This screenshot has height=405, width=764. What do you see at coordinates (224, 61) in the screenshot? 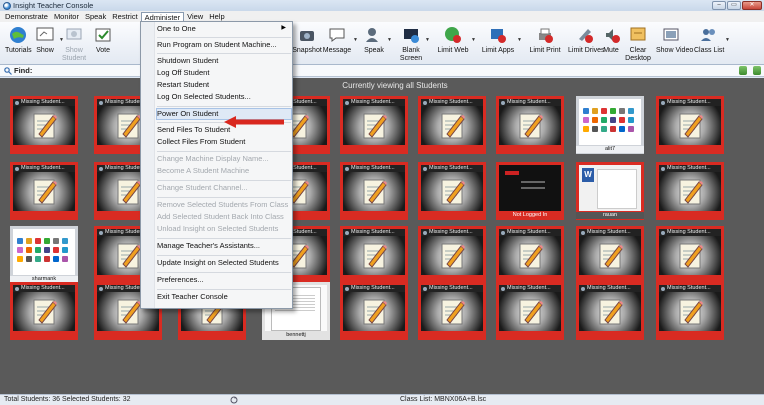
I see `menu-item-shutdown-student: Shutdown Student` at bounding box center [224, 61].